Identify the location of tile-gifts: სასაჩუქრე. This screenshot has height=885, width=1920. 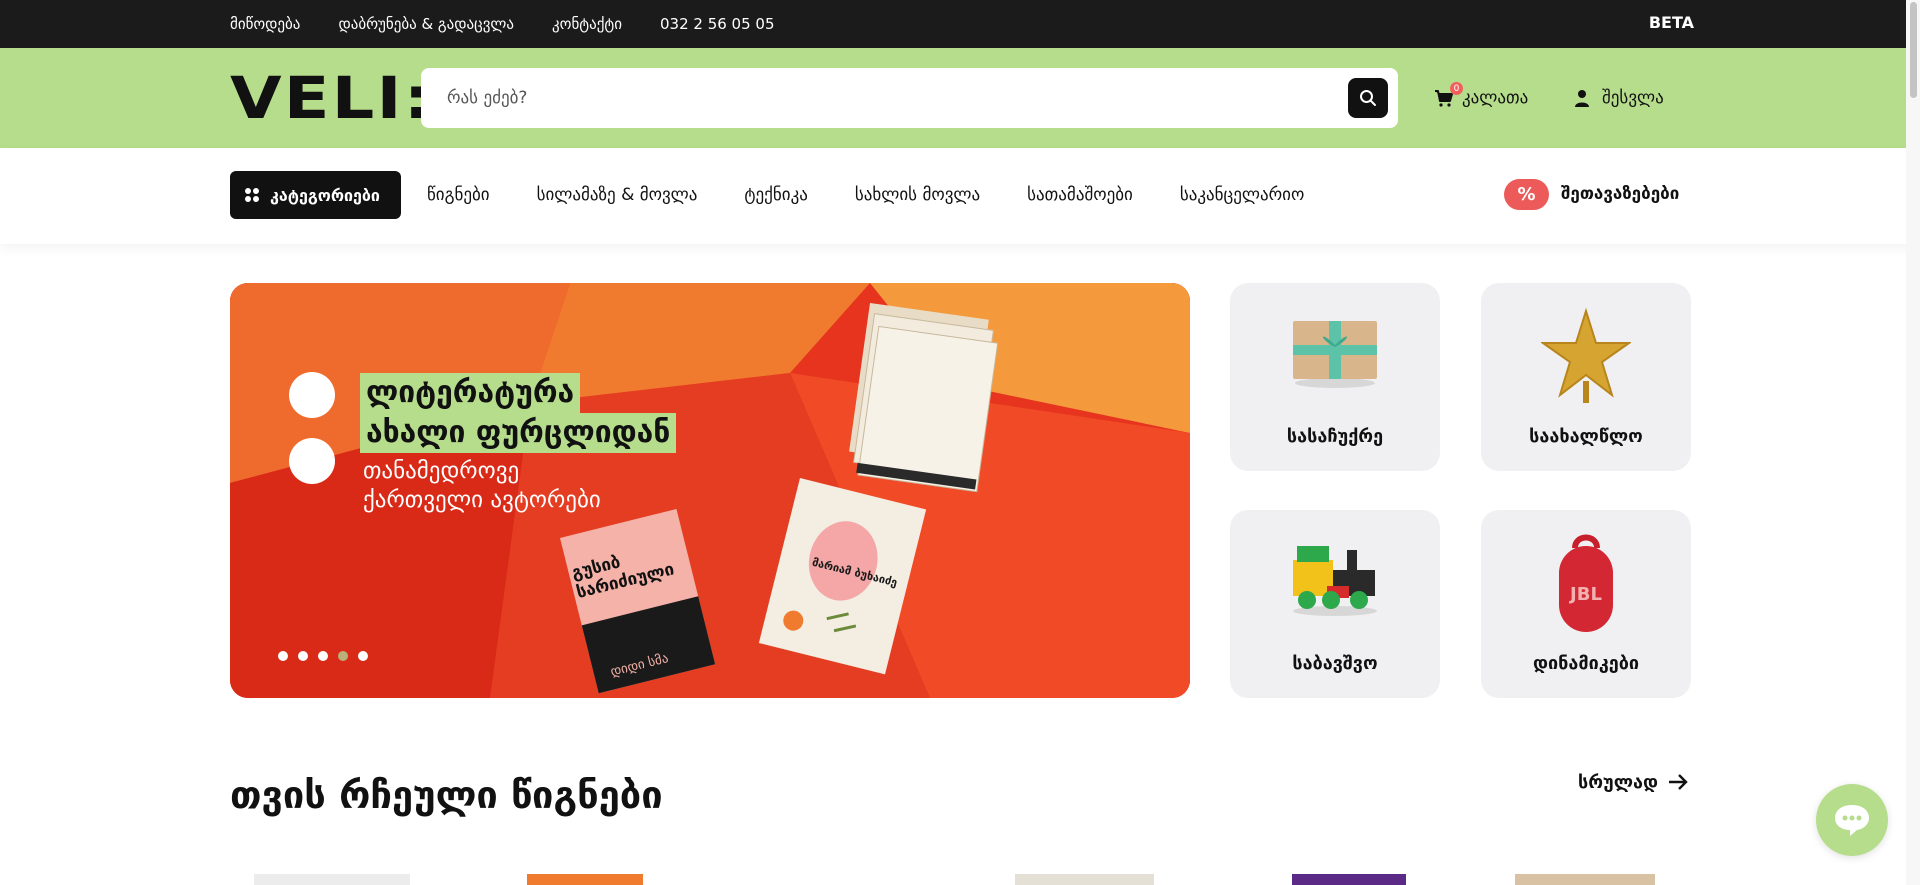
(1335, 377).